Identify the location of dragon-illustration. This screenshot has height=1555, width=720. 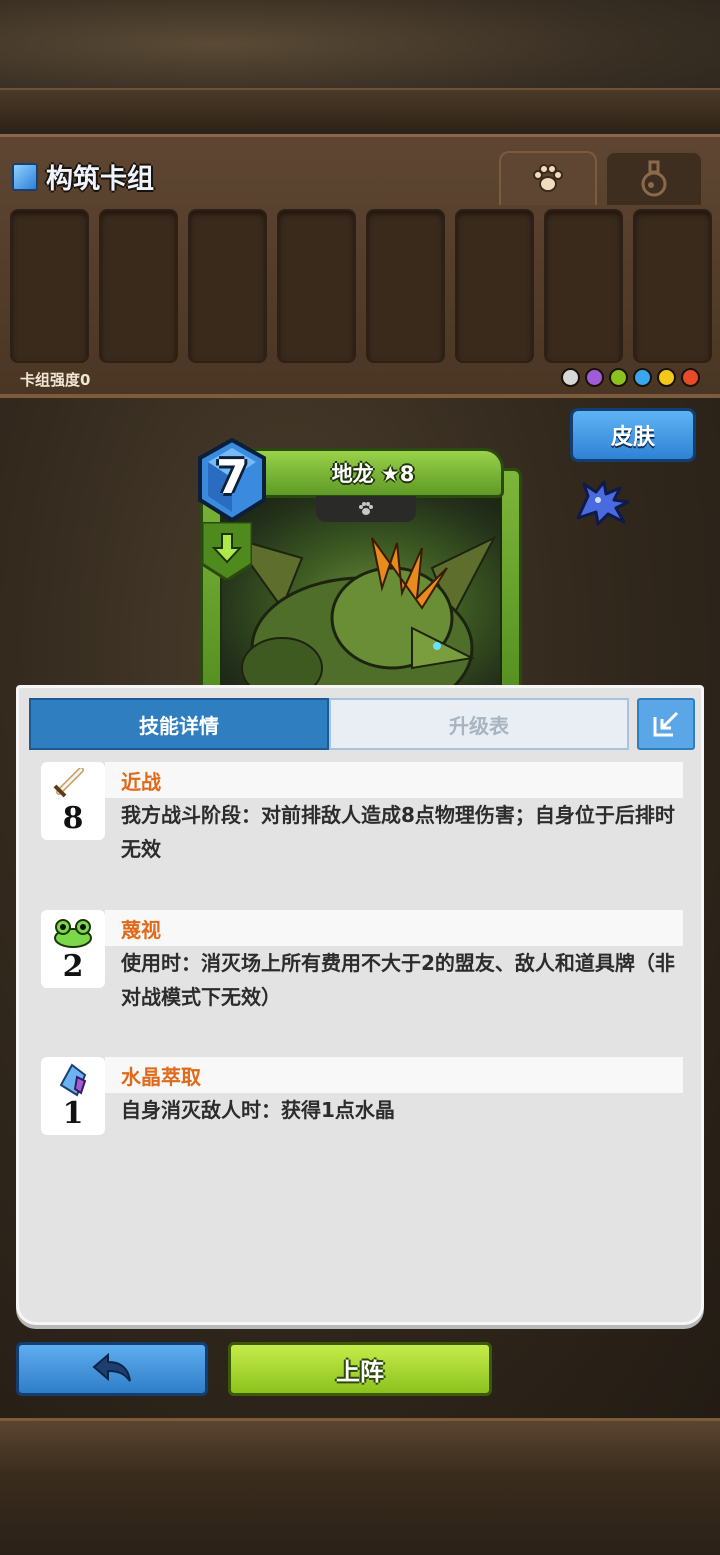
(363, 614).